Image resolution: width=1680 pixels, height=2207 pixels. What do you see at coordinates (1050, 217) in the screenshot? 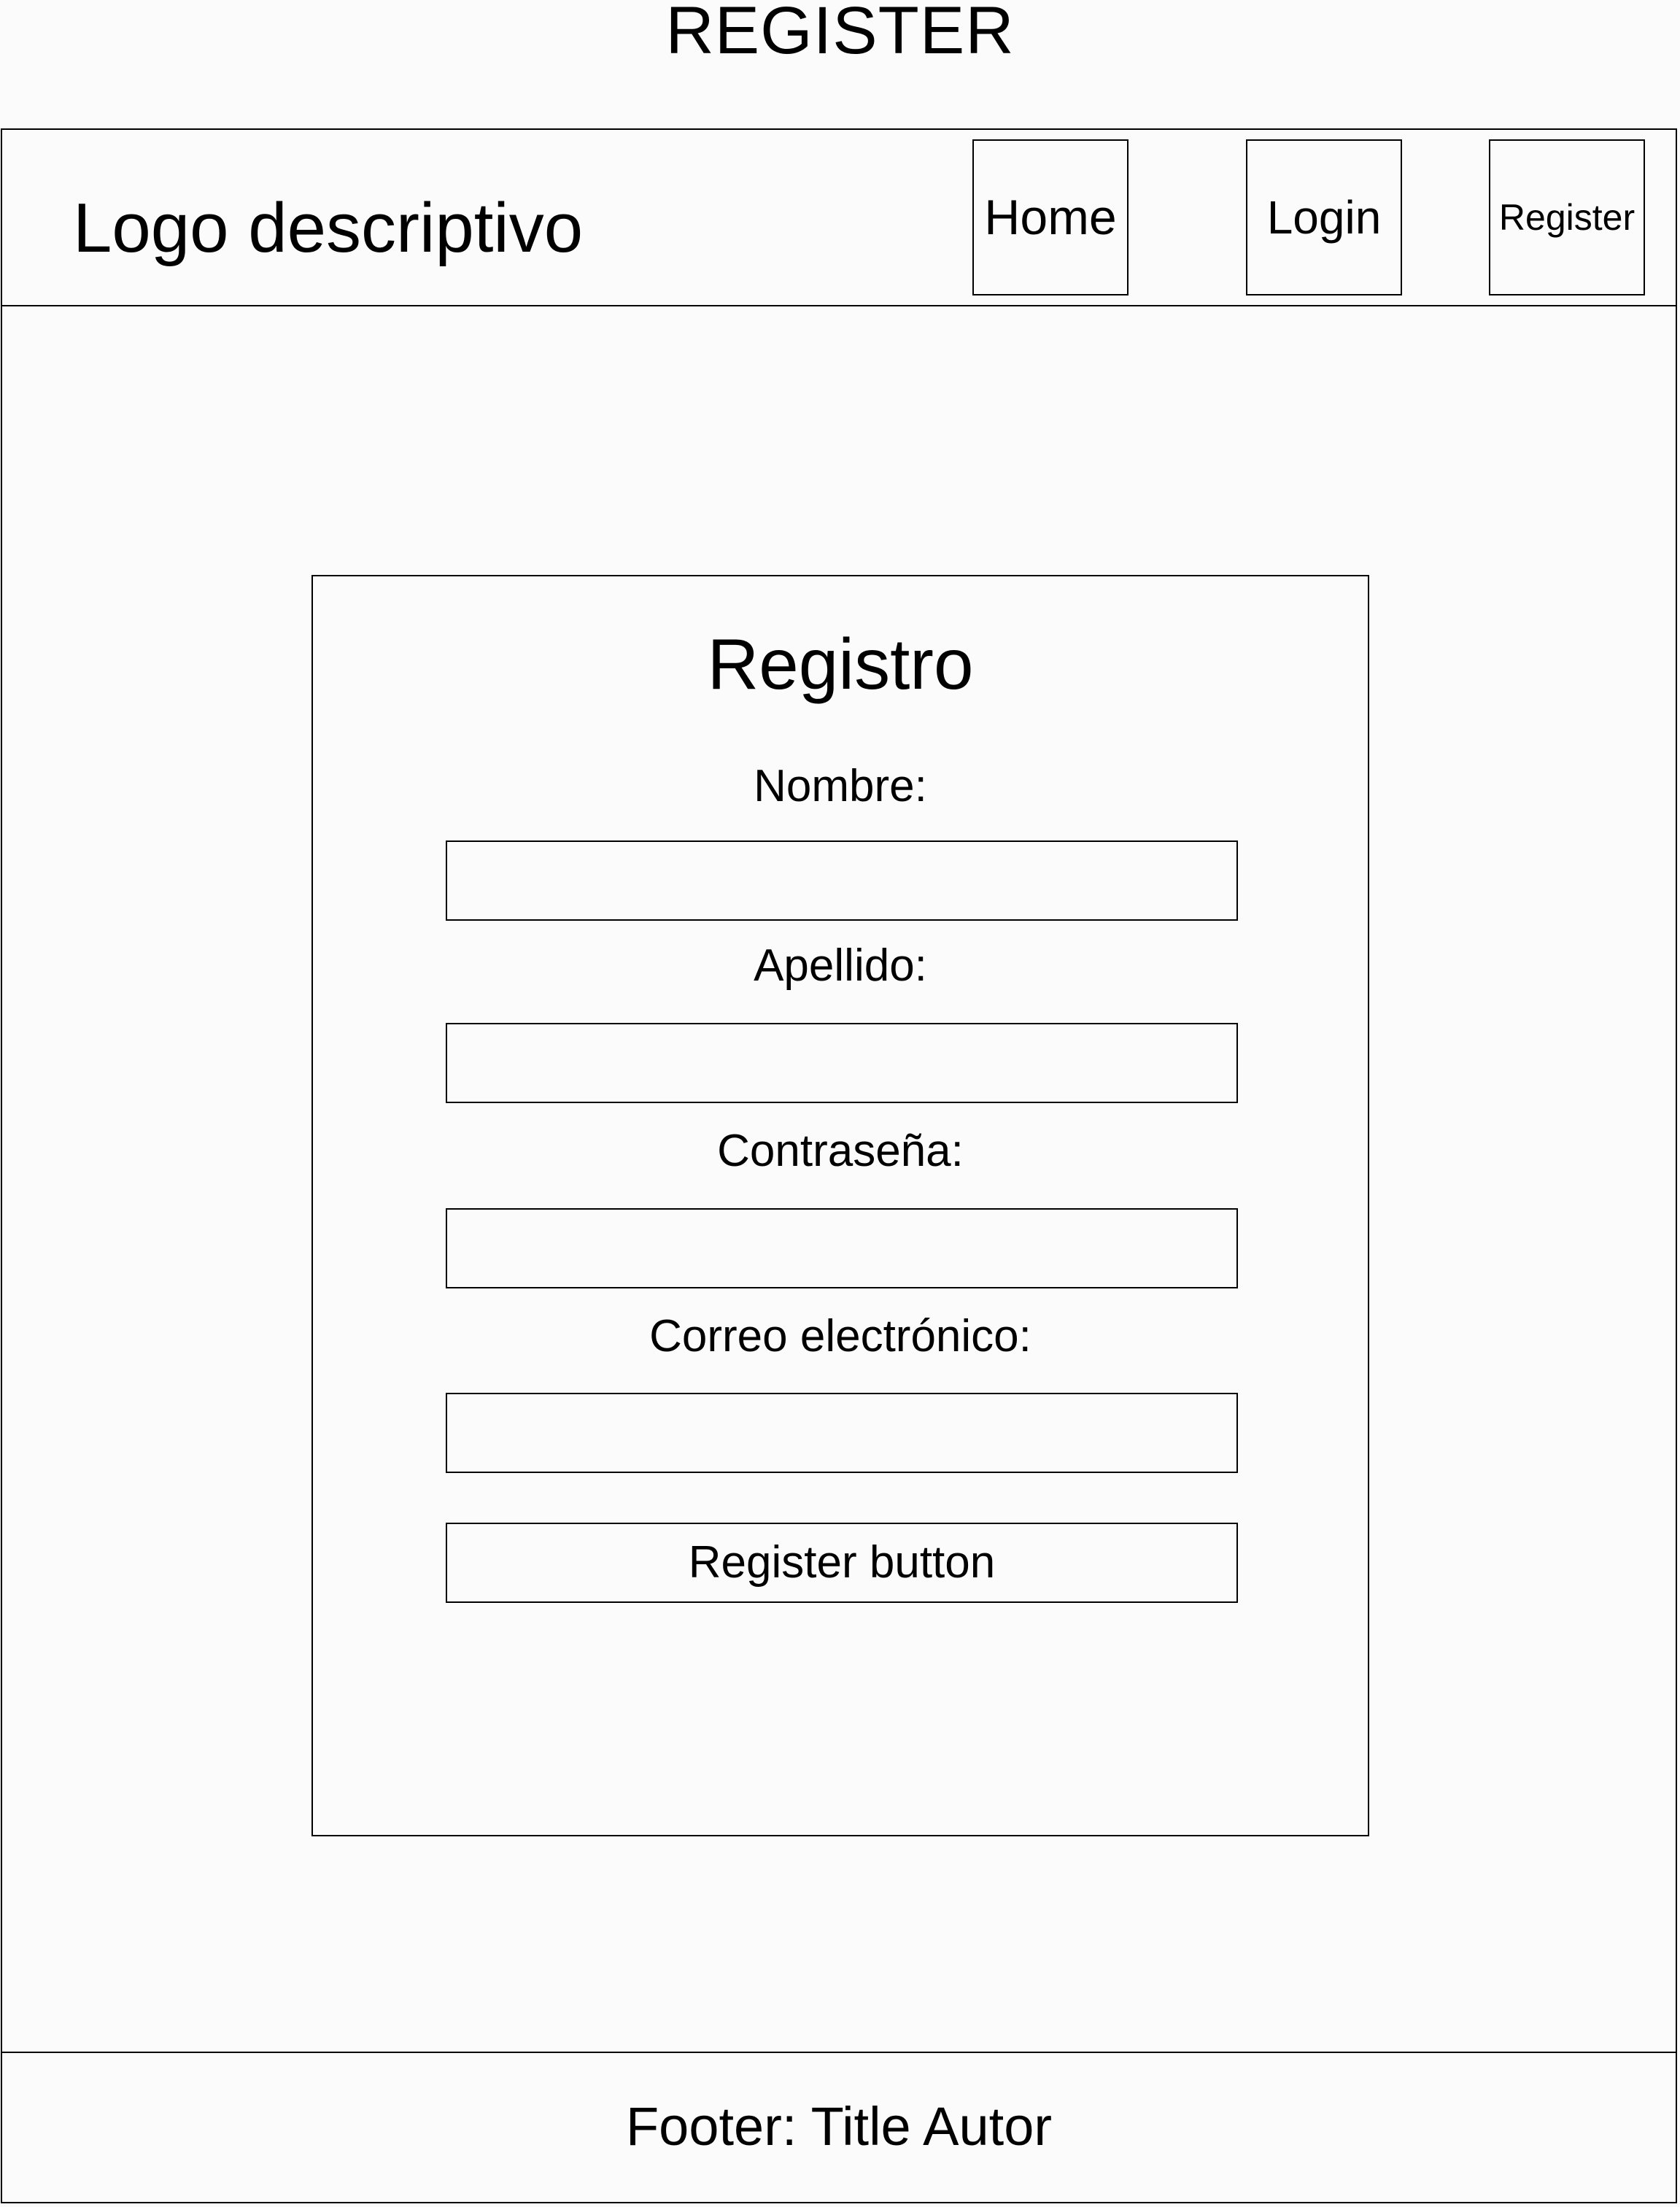
I see `nav-home-button: Home` at bounding box center [1050, 217].